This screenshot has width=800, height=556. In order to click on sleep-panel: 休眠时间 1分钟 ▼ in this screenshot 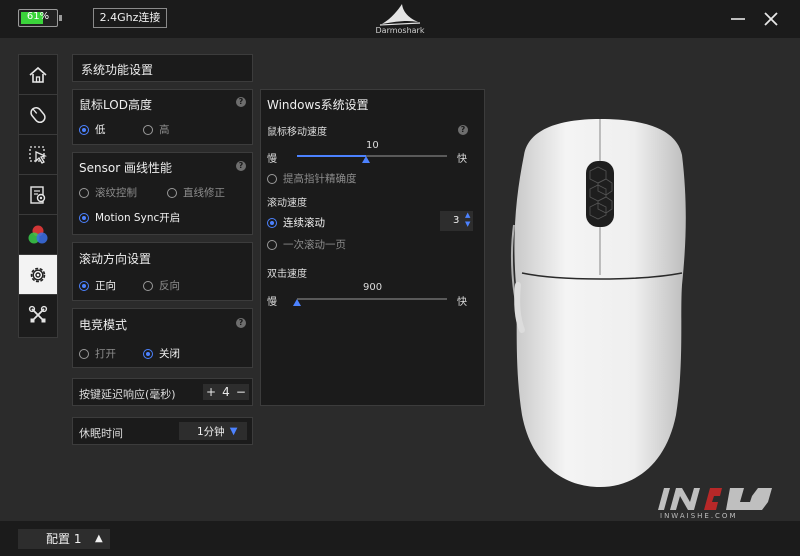, I will do `click(162, 431)`.